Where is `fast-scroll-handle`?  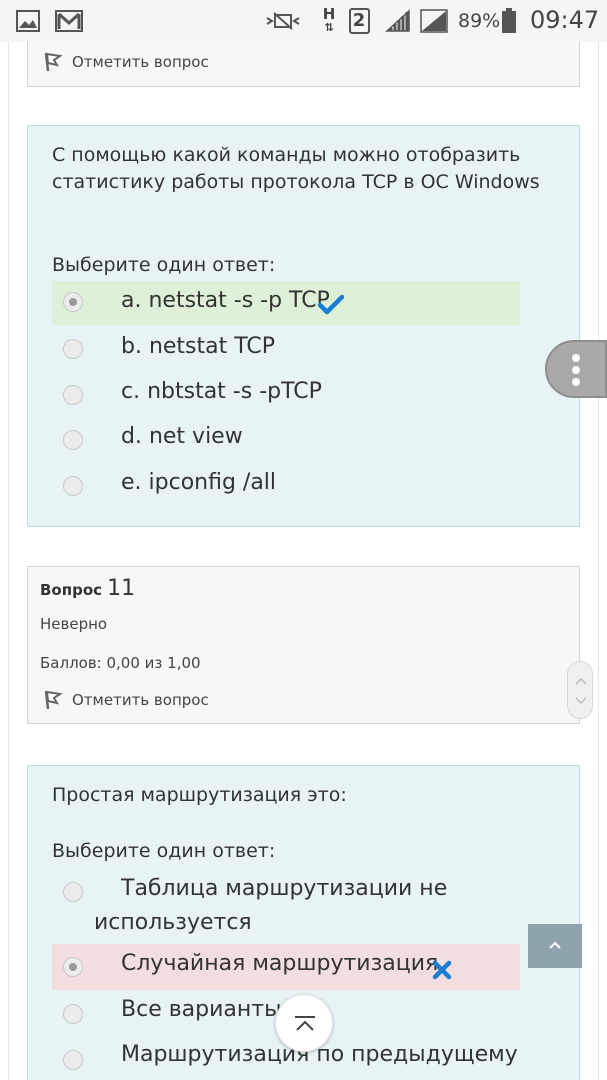 fast-scroll-handle is located at coordinates (580, 690).